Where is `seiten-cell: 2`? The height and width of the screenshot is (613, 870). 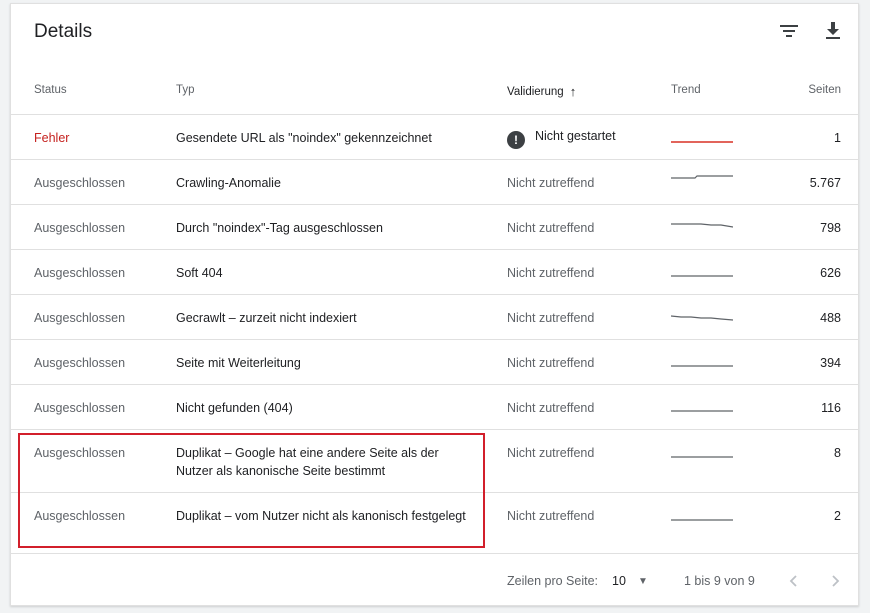 seiten-cell: 2 is located at coordinates (837, 516).